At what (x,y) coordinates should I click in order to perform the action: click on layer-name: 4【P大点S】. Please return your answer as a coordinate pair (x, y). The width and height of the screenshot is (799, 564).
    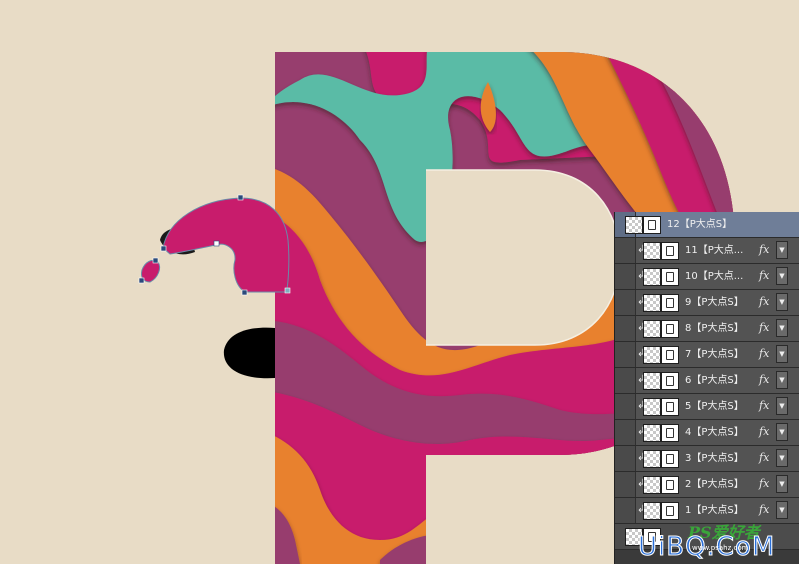
    Looking at the image, I should click on (721, 433).